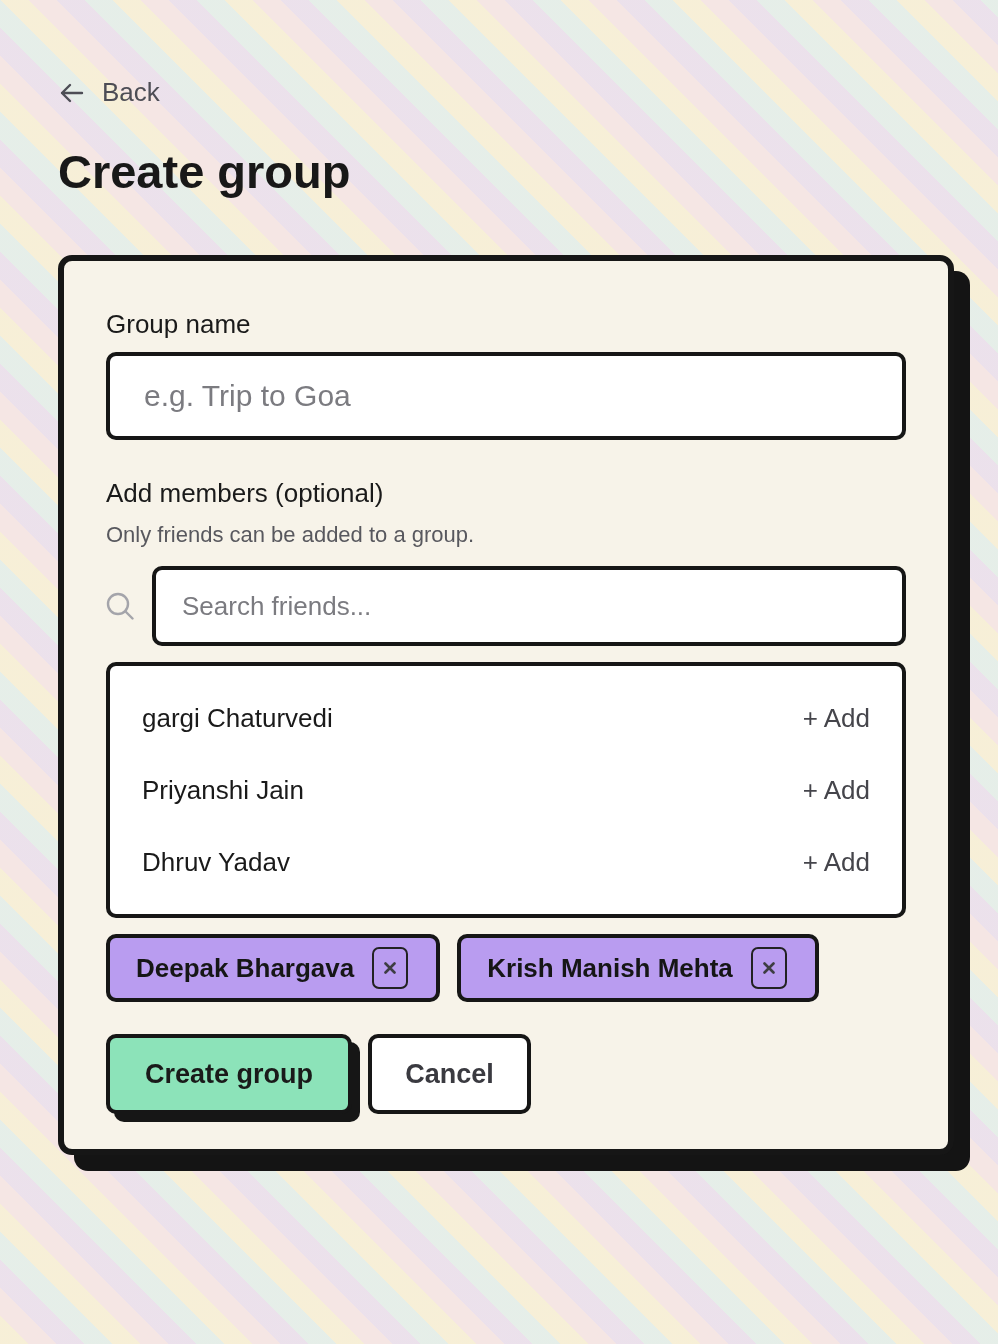 Image resolution: width=998 pixels, height=1344 pixels. I want to click on friend-name: gargi Chaturvedi, so click(237, 718).